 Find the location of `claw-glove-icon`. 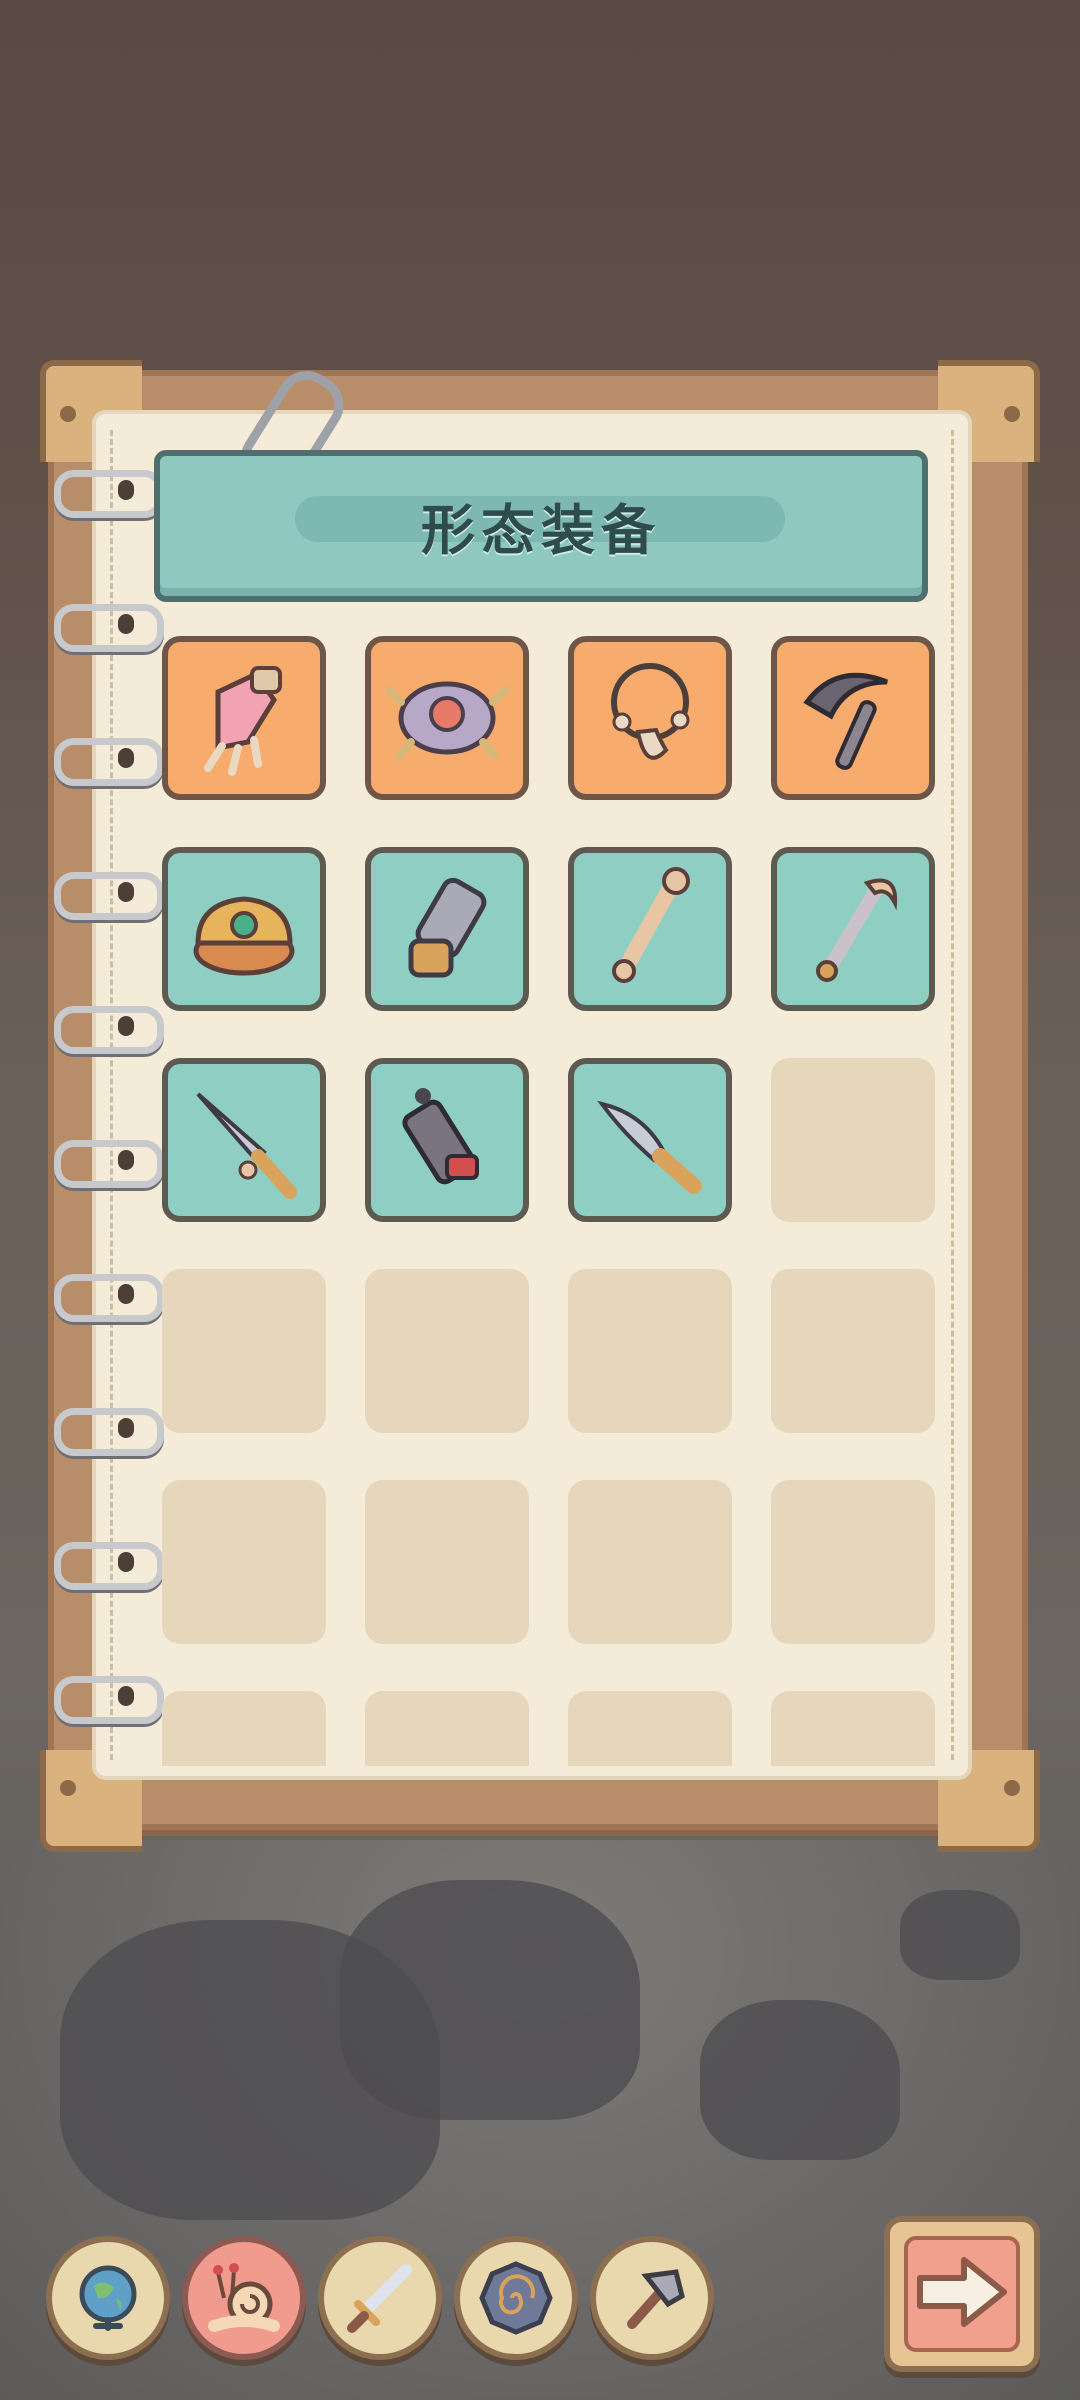

claw-glove-icon is located at coordinates (243, 721).